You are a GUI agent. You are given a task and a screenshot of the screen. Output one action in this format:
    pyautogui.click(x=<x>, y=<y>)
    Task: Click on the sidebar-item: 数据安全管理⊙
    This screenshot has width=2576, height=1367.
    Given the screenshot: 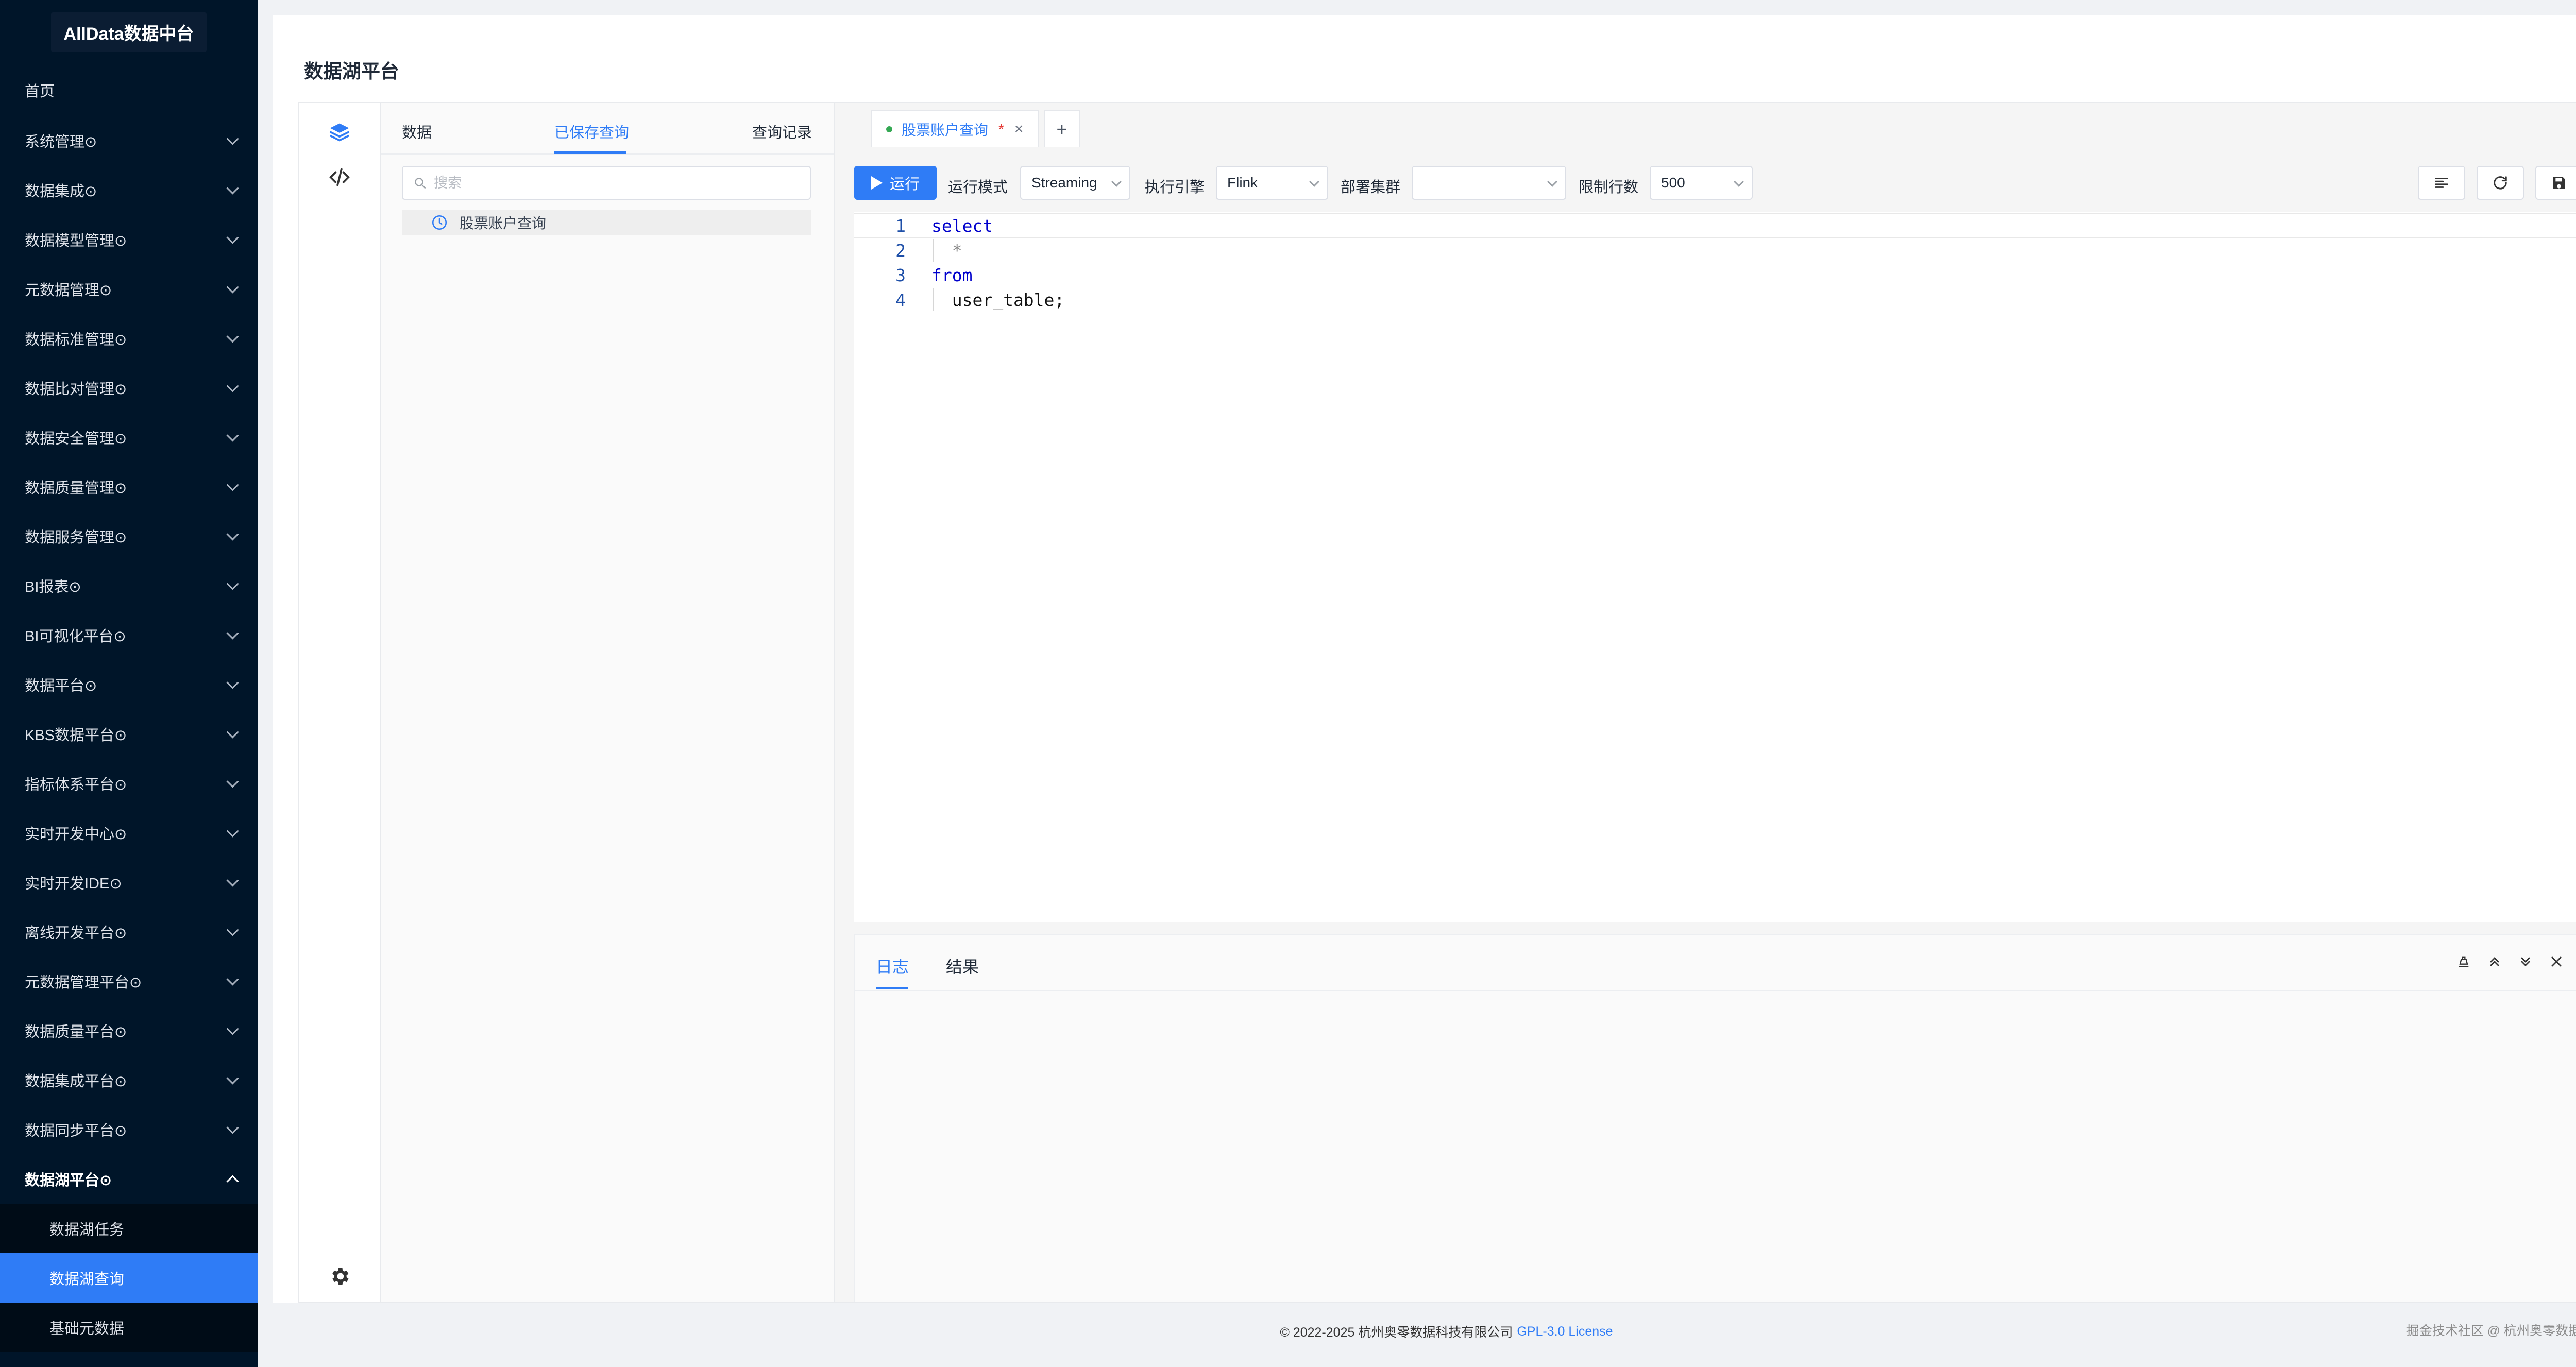 What is the action you would take?
    pyautogui.click(x=129, y=437)
    